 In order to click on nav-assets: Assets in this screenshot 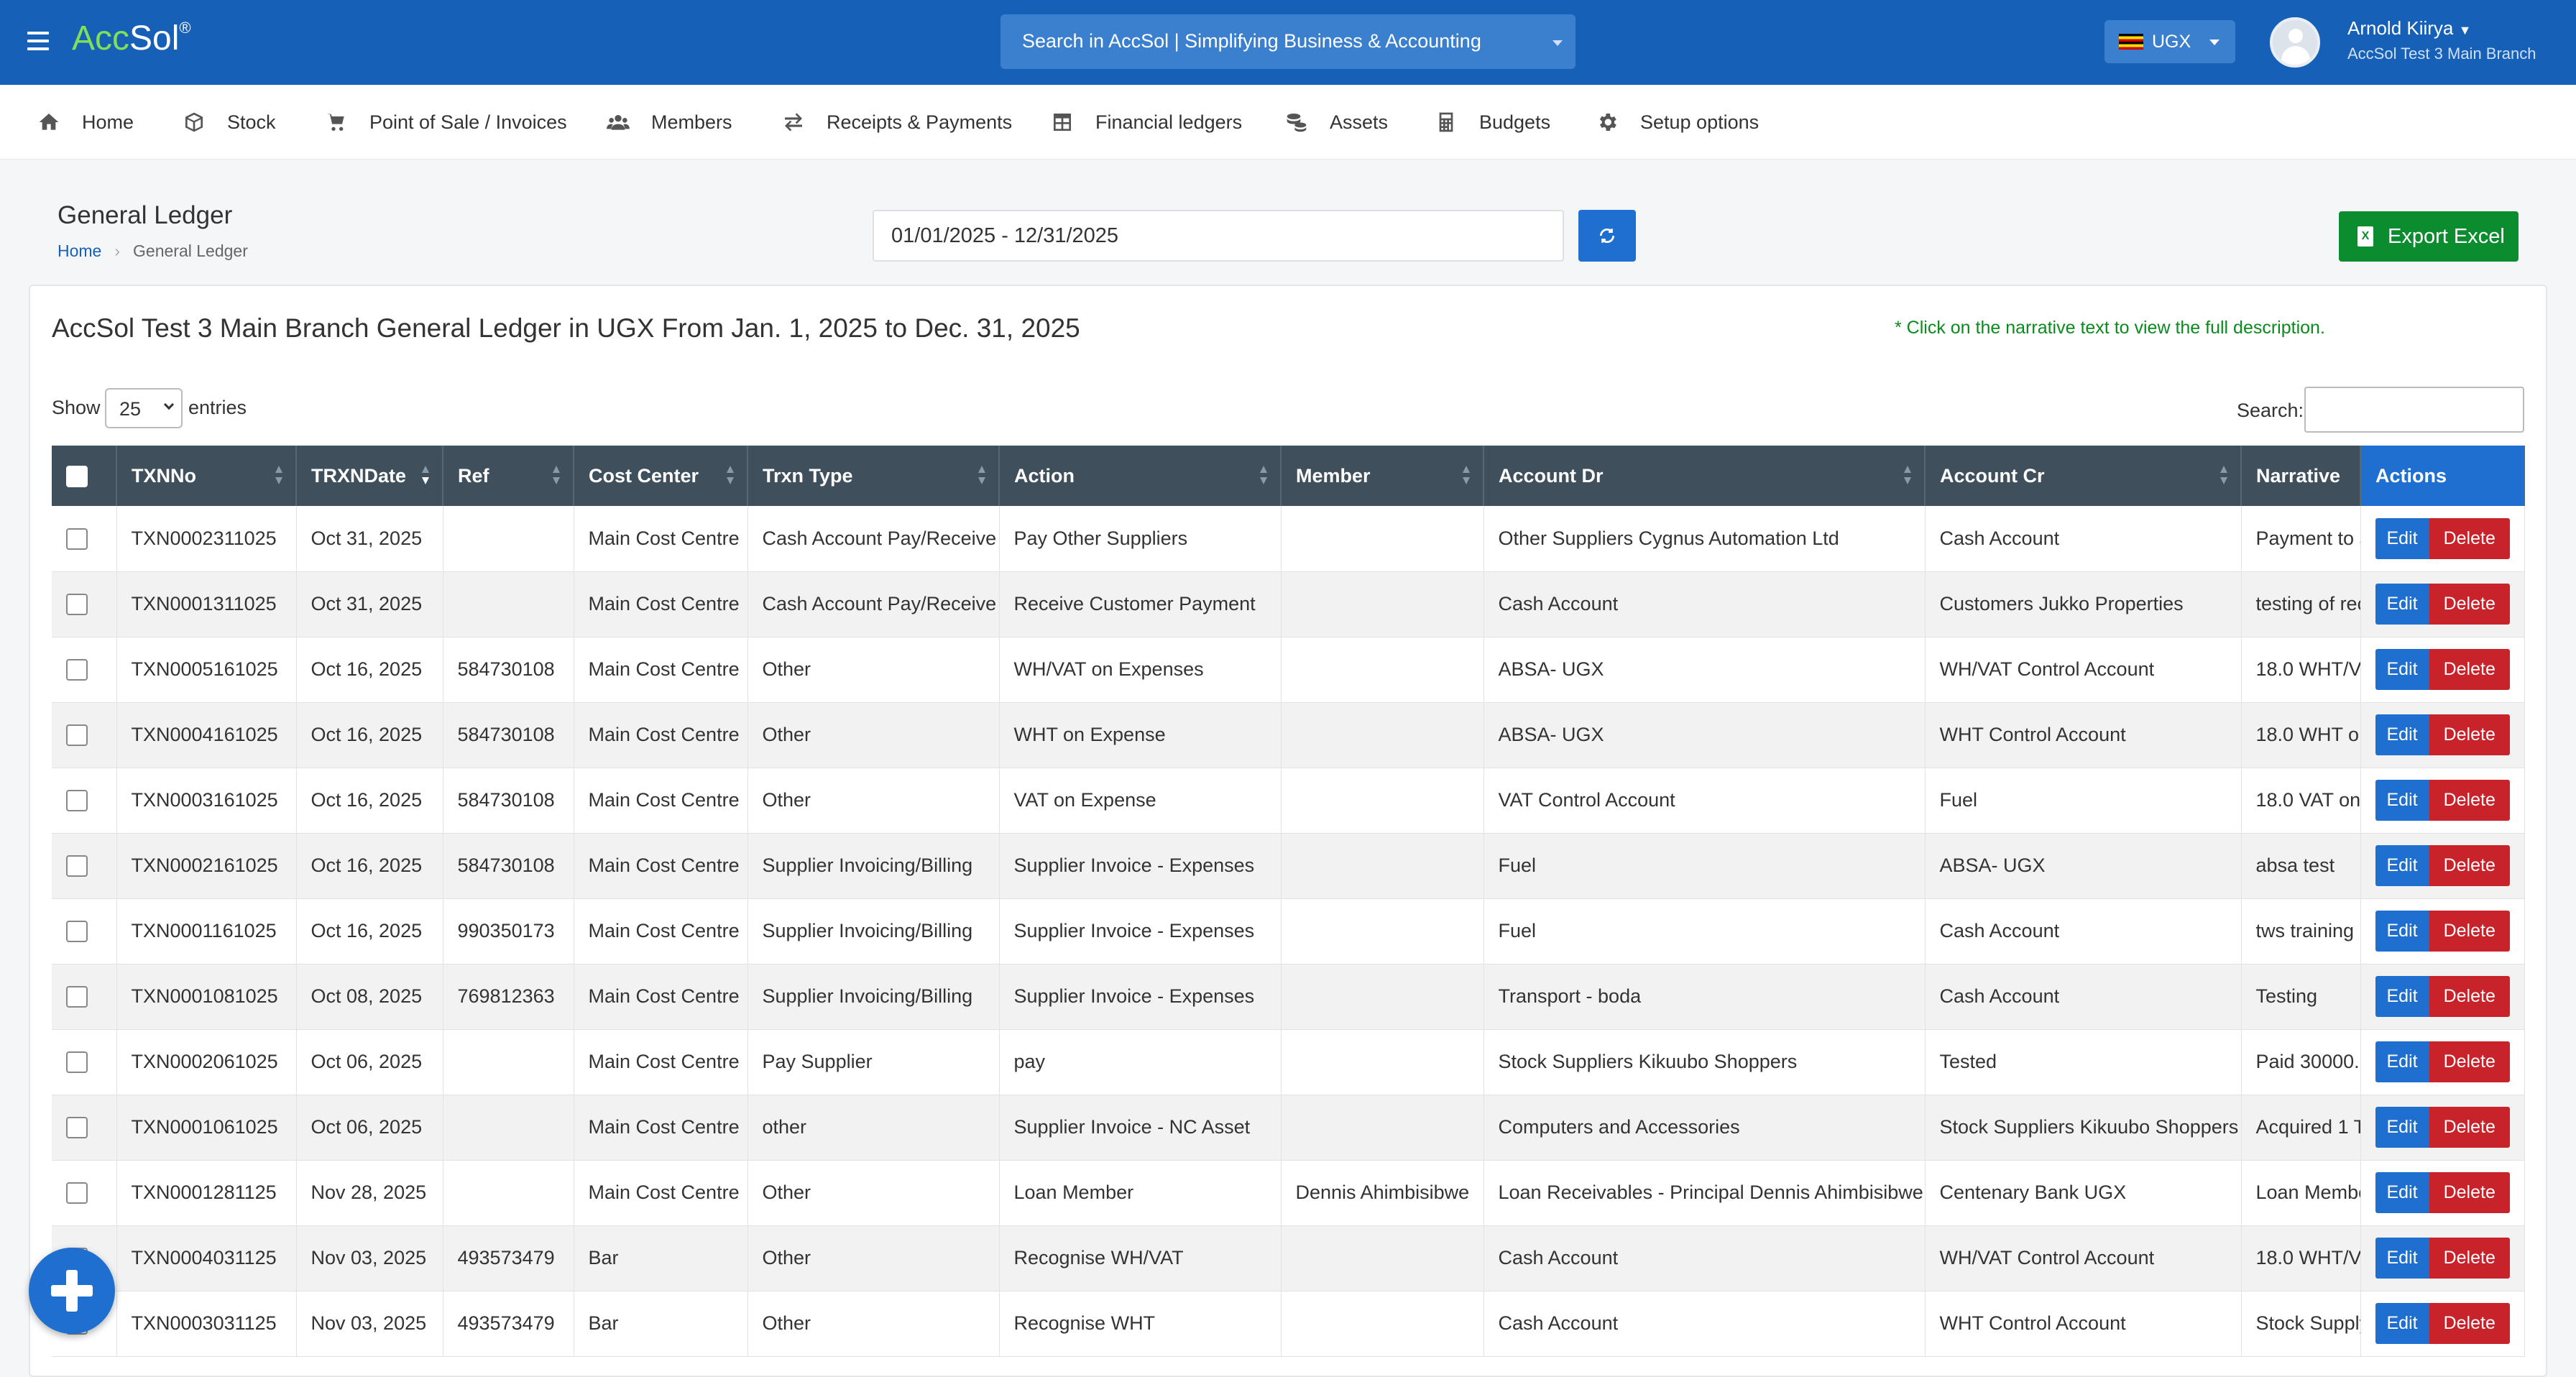, I will do `click(1336, 123)`.